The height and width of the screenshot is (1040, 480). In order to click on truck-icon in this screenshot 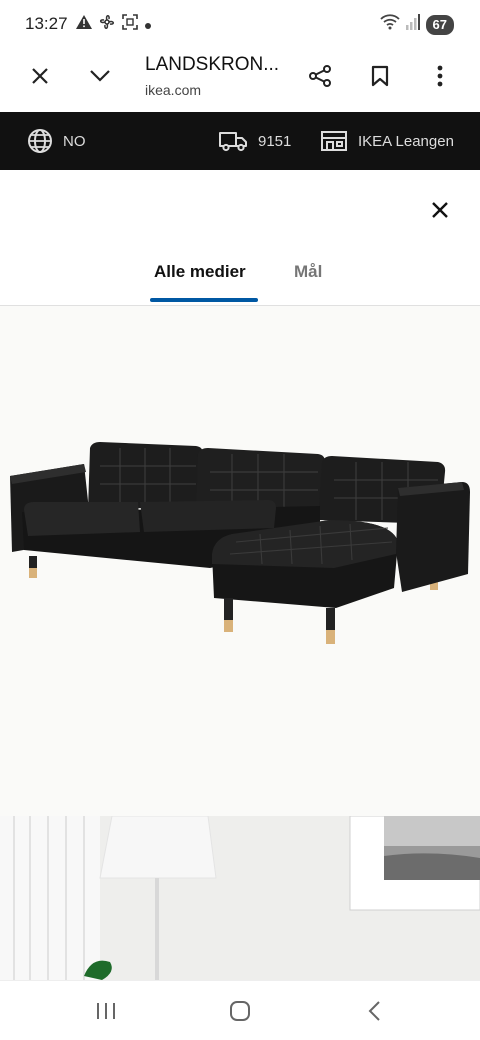, I will do `click(233, 142)`.